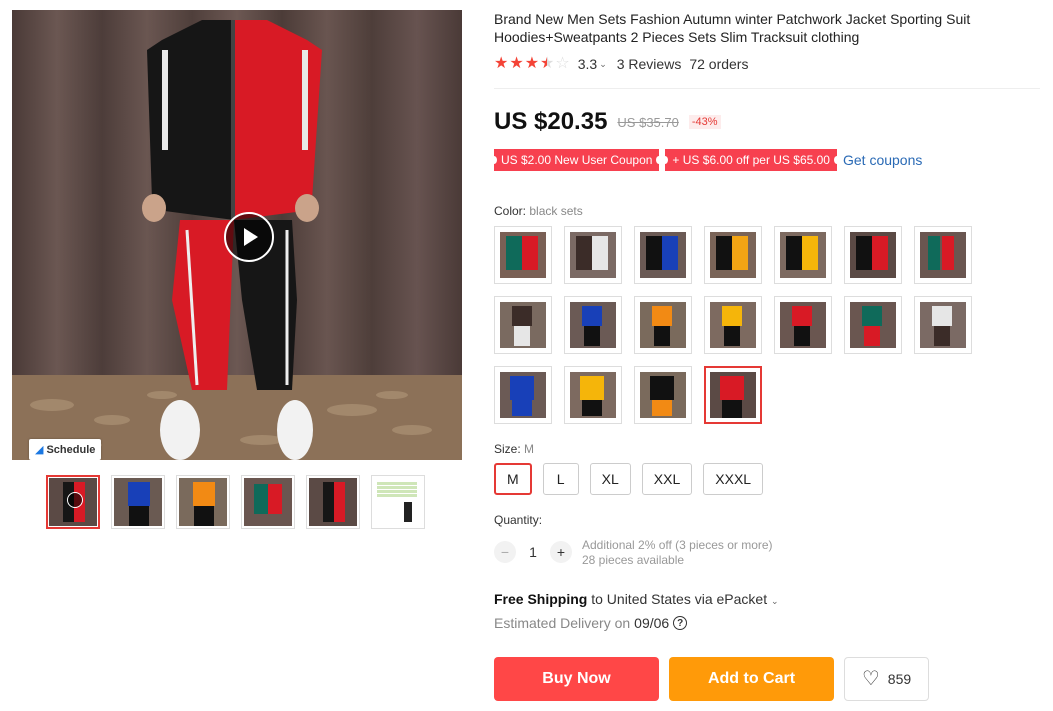 The height and width of the screenshot is (711, 1053). I want to click on quantity-increase-button: +, so click(561, 552).